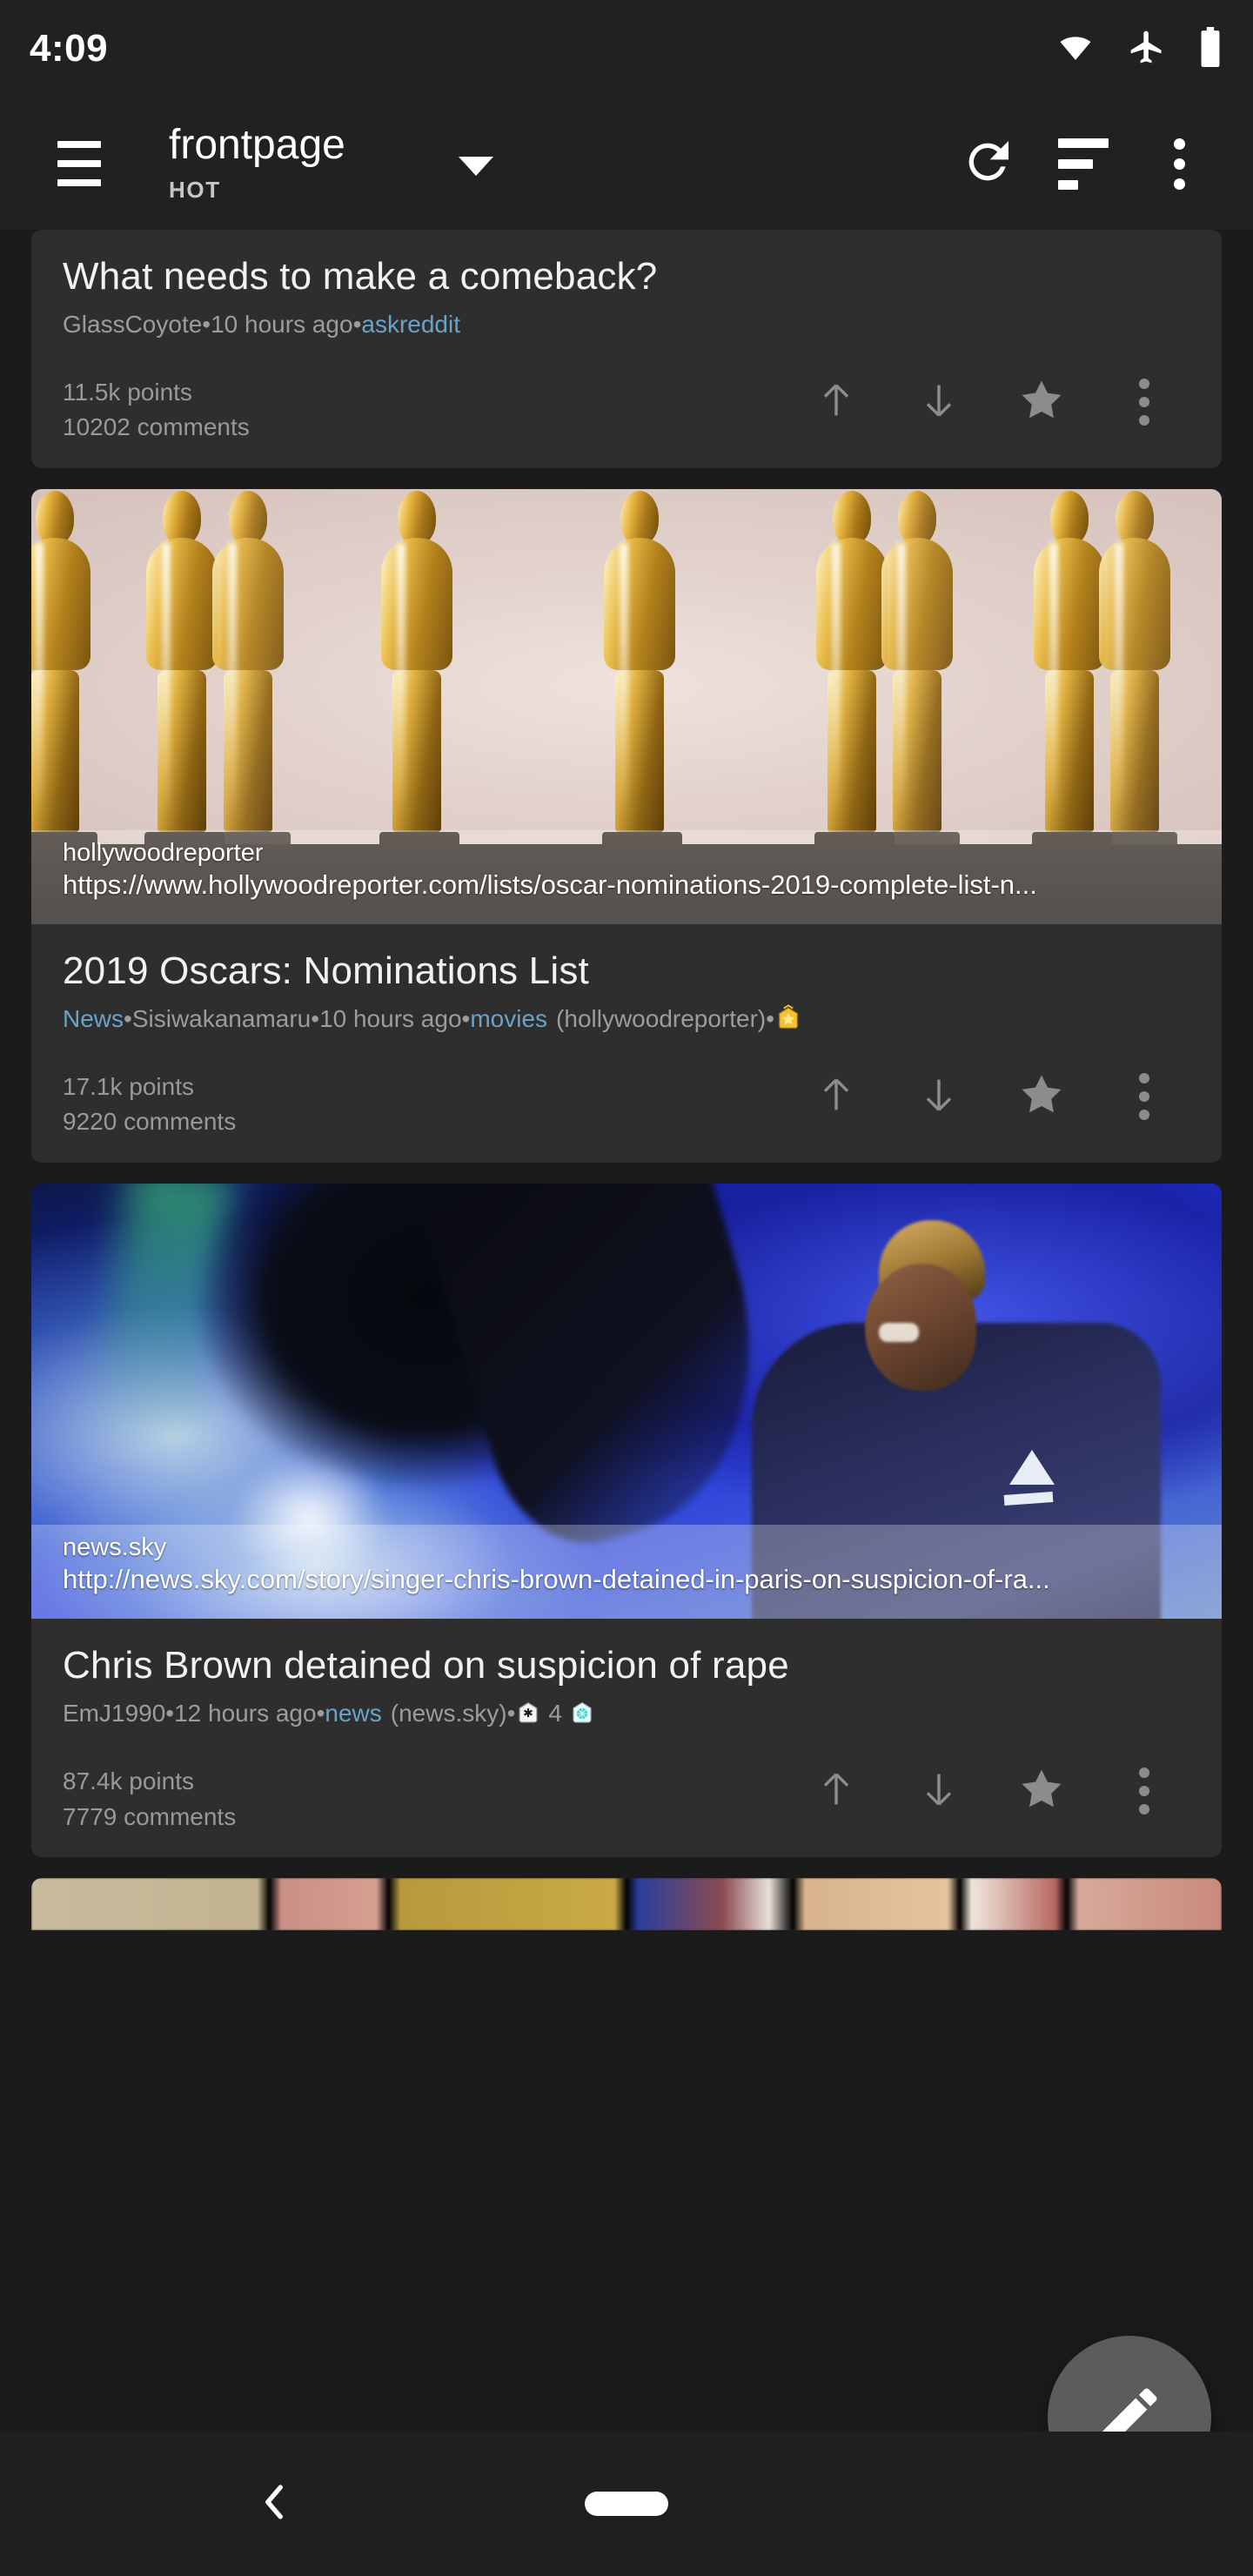 This screenshot has width=1253, height=2576. Describe the element at coordinates (626, 1098) in the screenshot. I see `post-action-row: 17.1k points 9220 comments` at that location.